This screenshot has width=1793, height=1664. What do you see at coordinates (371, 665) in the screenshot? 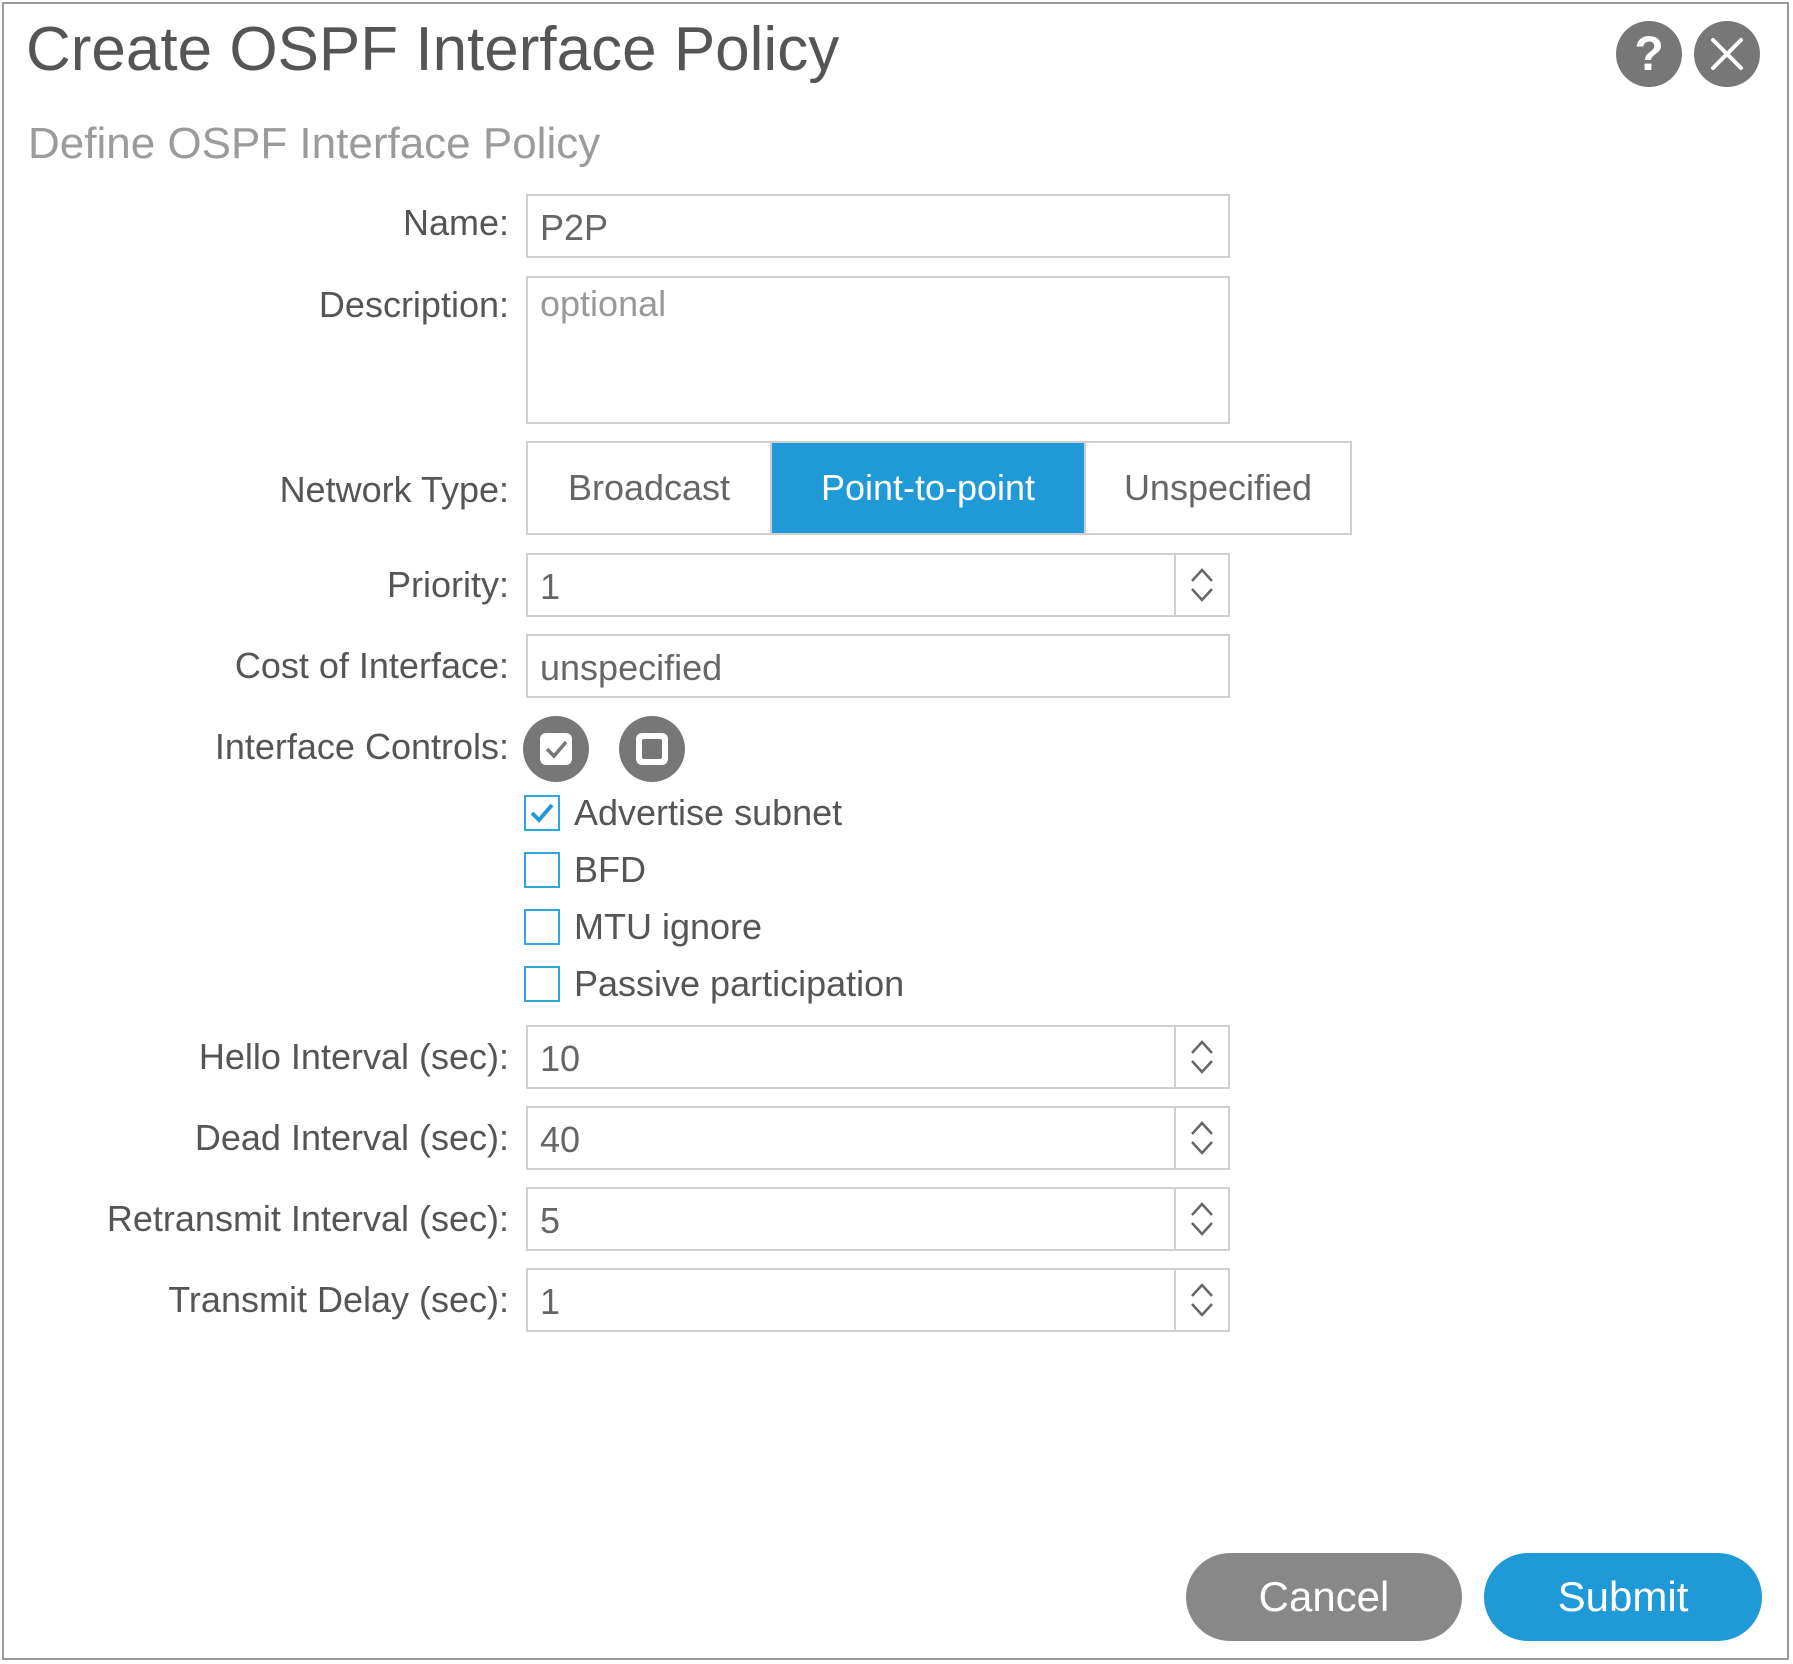
I see `cost-of-interface-label: Cost of Interface:` at bounding box center [371, 665].